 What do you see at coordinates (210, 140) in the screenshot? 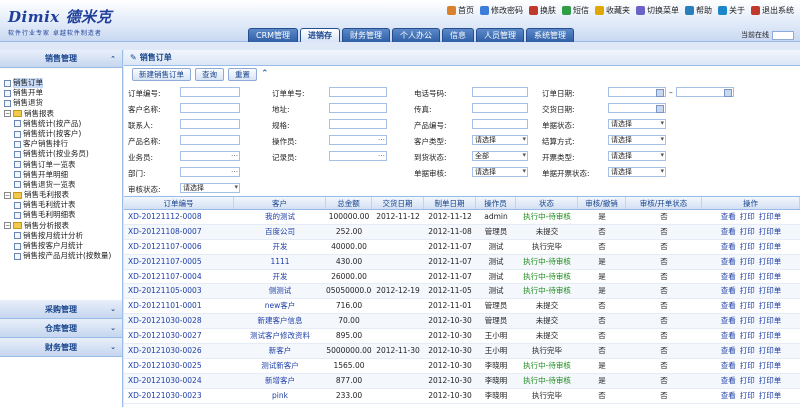
I see `product-name-input` at bounding box center [210, 140].